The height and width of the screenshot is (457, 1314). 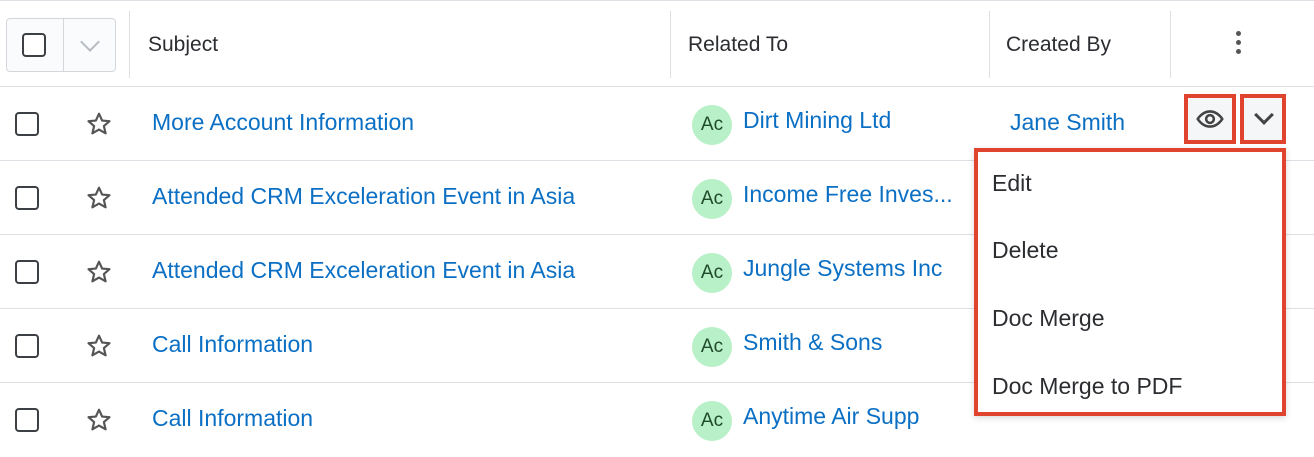 I want to click on kebab-icon, so click(x=1239, y=44).